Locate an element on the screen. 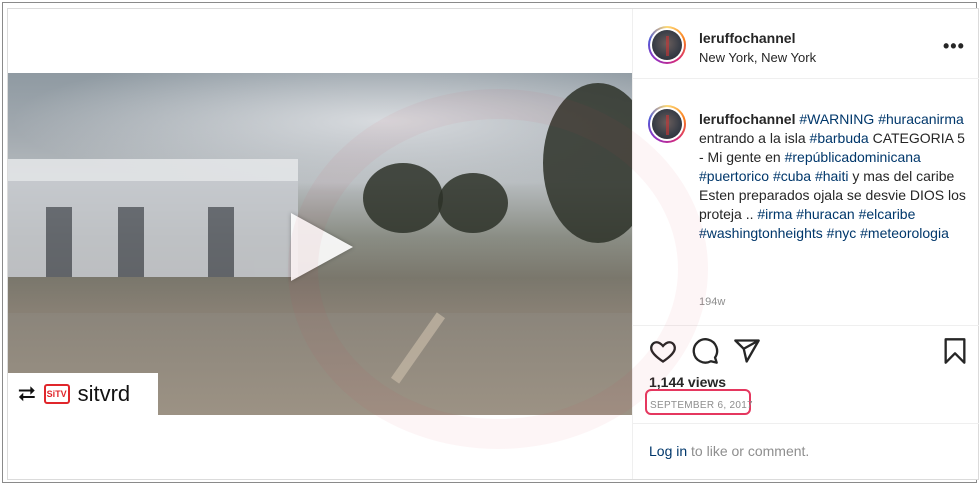  hashtag-link: #elcaribe is located at coordinates (887, 214).